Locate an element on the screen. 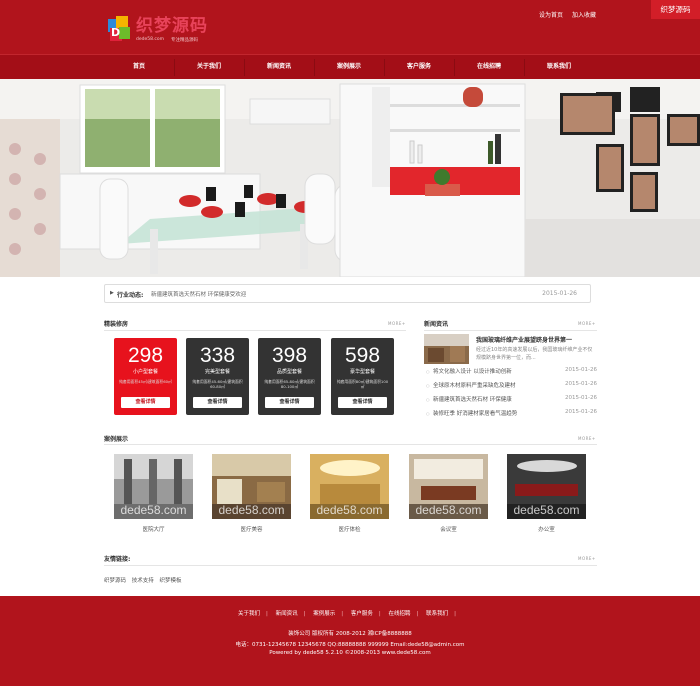 Image resolution: width=700 pixels, height=686 pixels. ticker-text: 新疆建筑首选天然石材 环保健康受欢迎 is located at coordinates (198, 294).